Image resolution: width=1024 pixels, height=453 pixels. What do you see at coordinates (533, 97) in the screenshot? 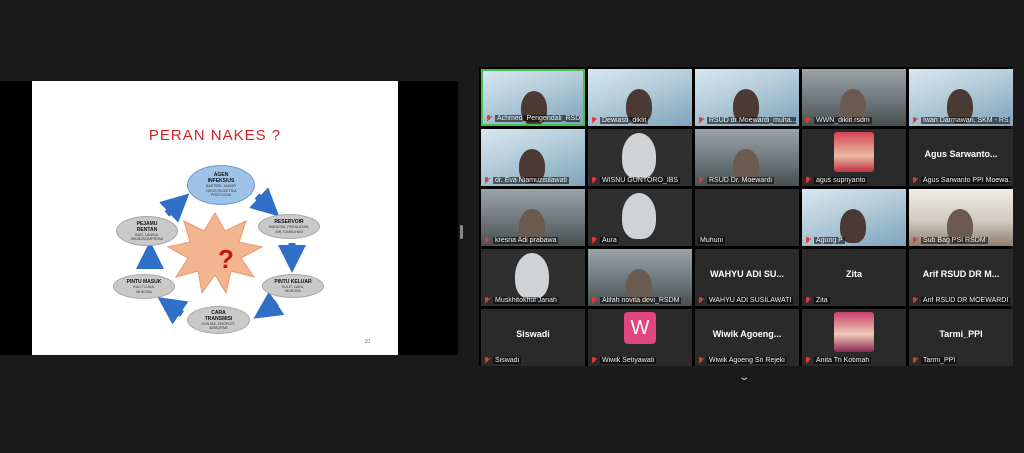
I see `participant-tile: Achmed_Pengendali_RSDM` at bounding box center [533, 97].